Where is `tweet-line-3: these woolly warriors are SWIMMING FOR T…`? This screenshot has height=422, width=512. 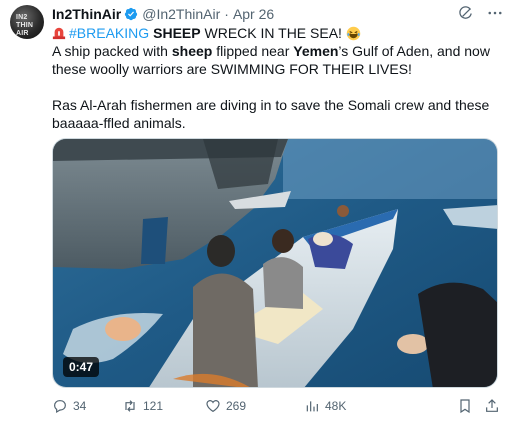 tweet-line-3: these woolly warriors are SWIMMING FOR T… is located at coordinates (232, 69).